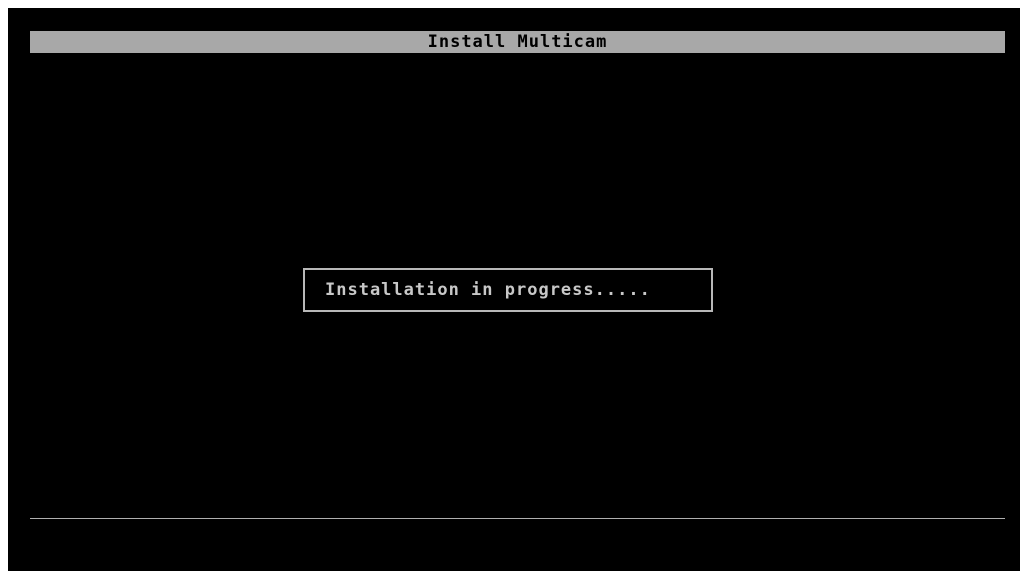 This screenshot has height=571, width=1026. I want to click on footer-divider, so click(517, 518).